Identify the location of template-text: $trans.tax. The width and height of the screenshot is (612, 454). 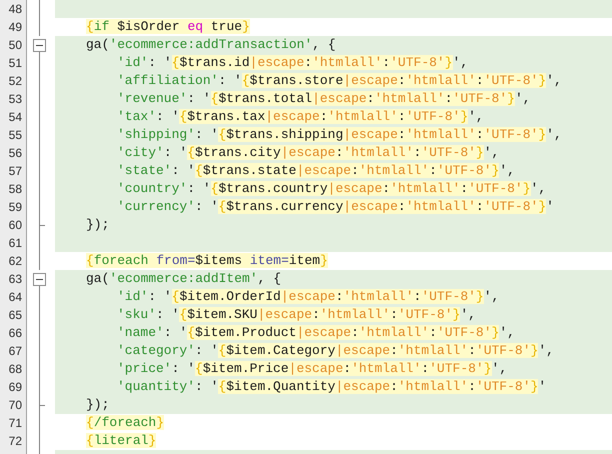
(226, 116).